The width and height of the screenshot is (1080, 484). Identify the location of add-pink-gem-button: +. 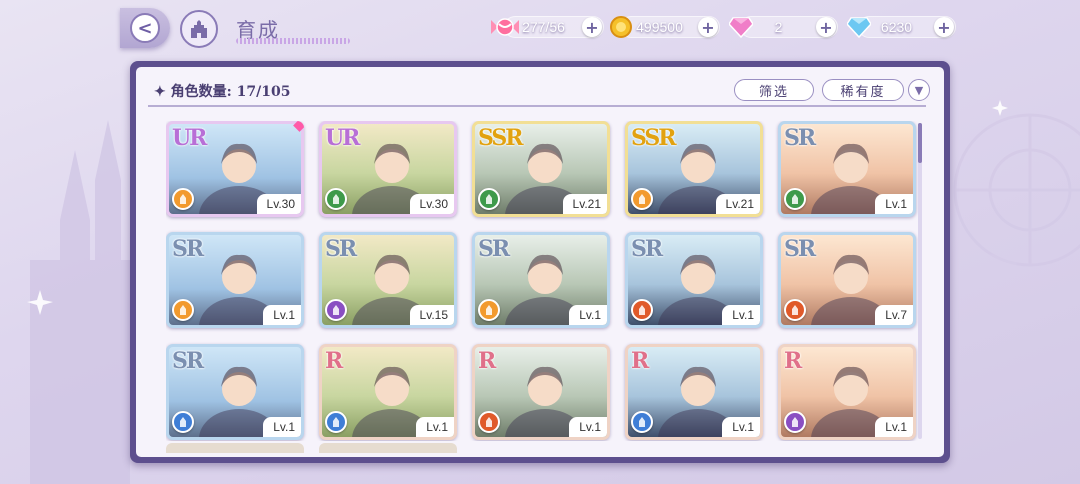
(826, 27).